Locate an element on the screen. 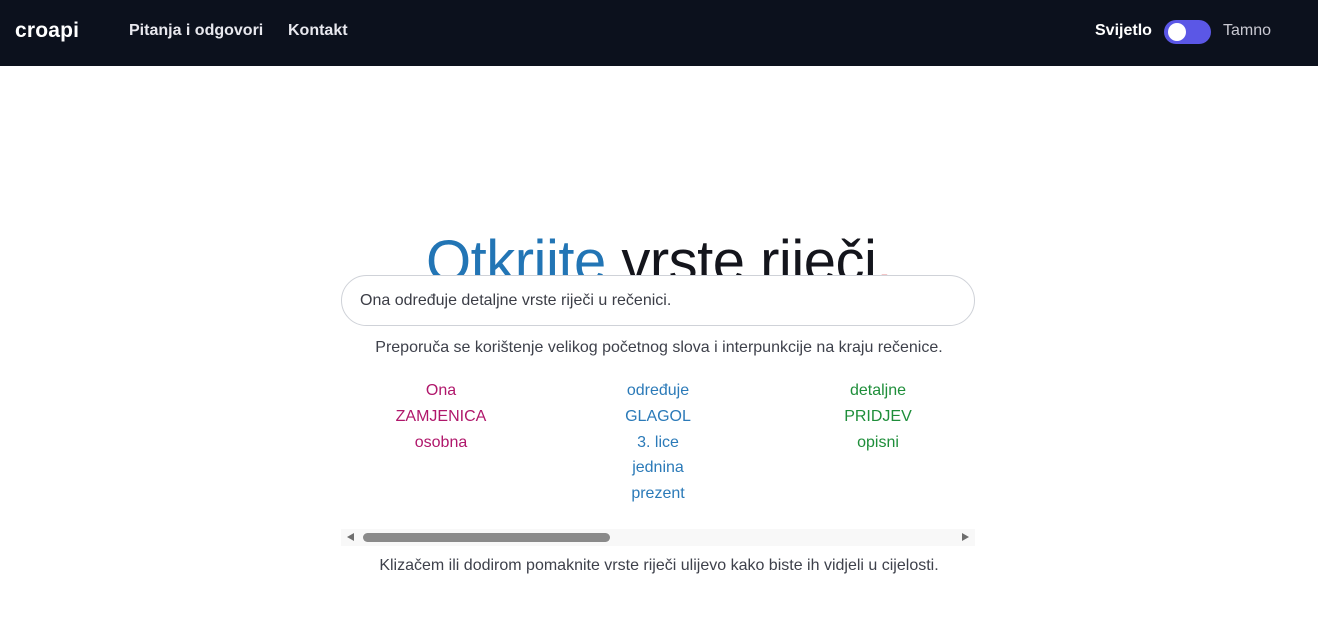  toggle-knob is located at coordinates (1177, 32).